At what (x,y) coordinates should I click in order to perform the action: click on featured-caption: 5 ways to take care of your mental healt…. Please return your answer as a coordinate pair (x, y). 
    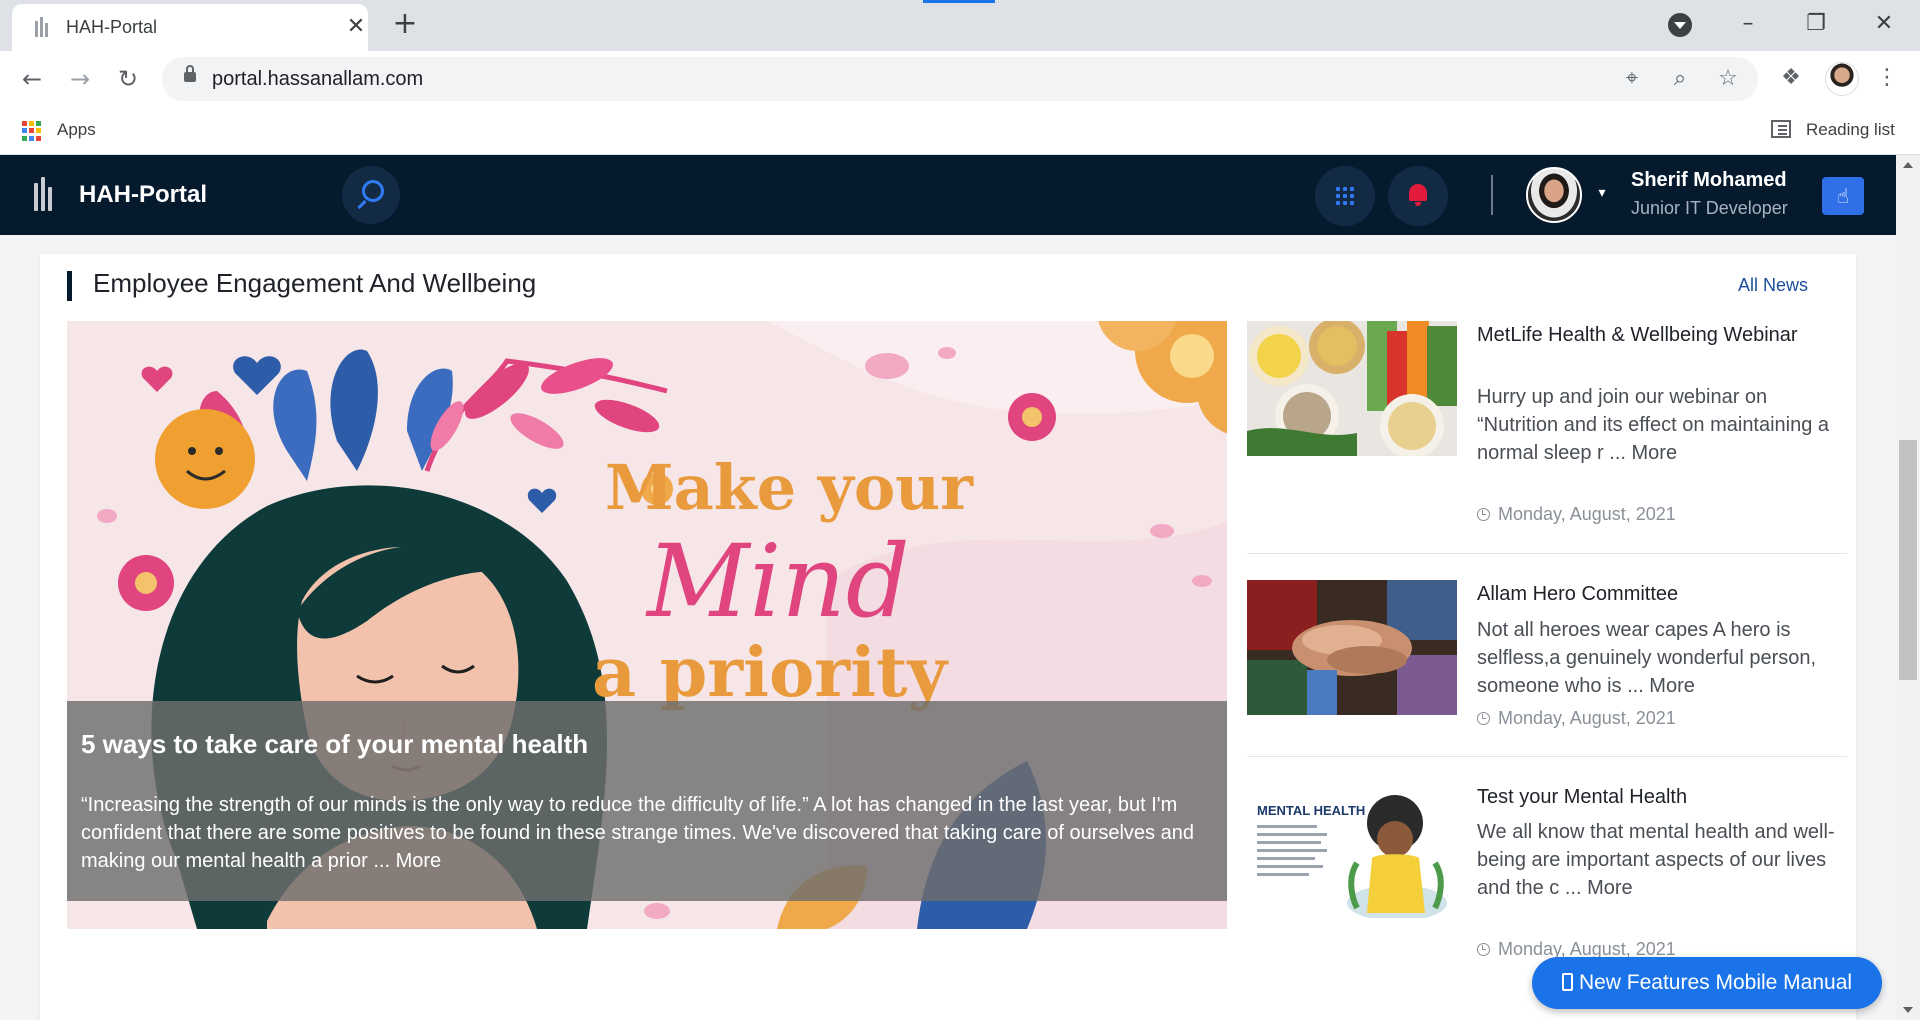
    Looking at the image, I should click on (647, 801).